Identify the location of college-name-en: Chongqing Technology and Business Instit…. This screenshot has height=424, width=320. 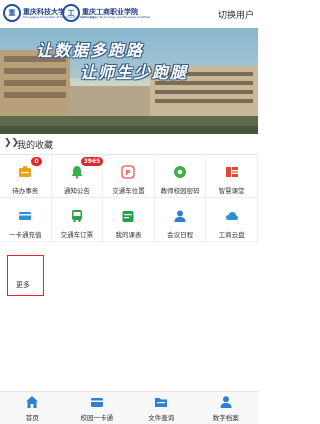
(116, 16).